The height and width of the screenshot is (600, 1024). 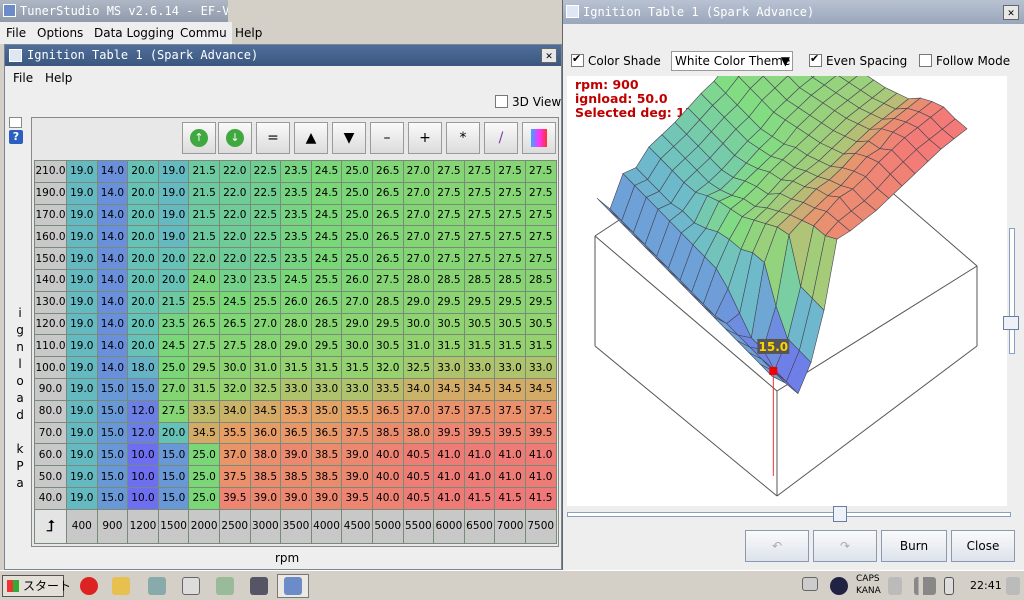 What do you see at coordinates (112, 280) in the screenshot?
I see `table-cell: 14.0` at bounding box center [112, 280].